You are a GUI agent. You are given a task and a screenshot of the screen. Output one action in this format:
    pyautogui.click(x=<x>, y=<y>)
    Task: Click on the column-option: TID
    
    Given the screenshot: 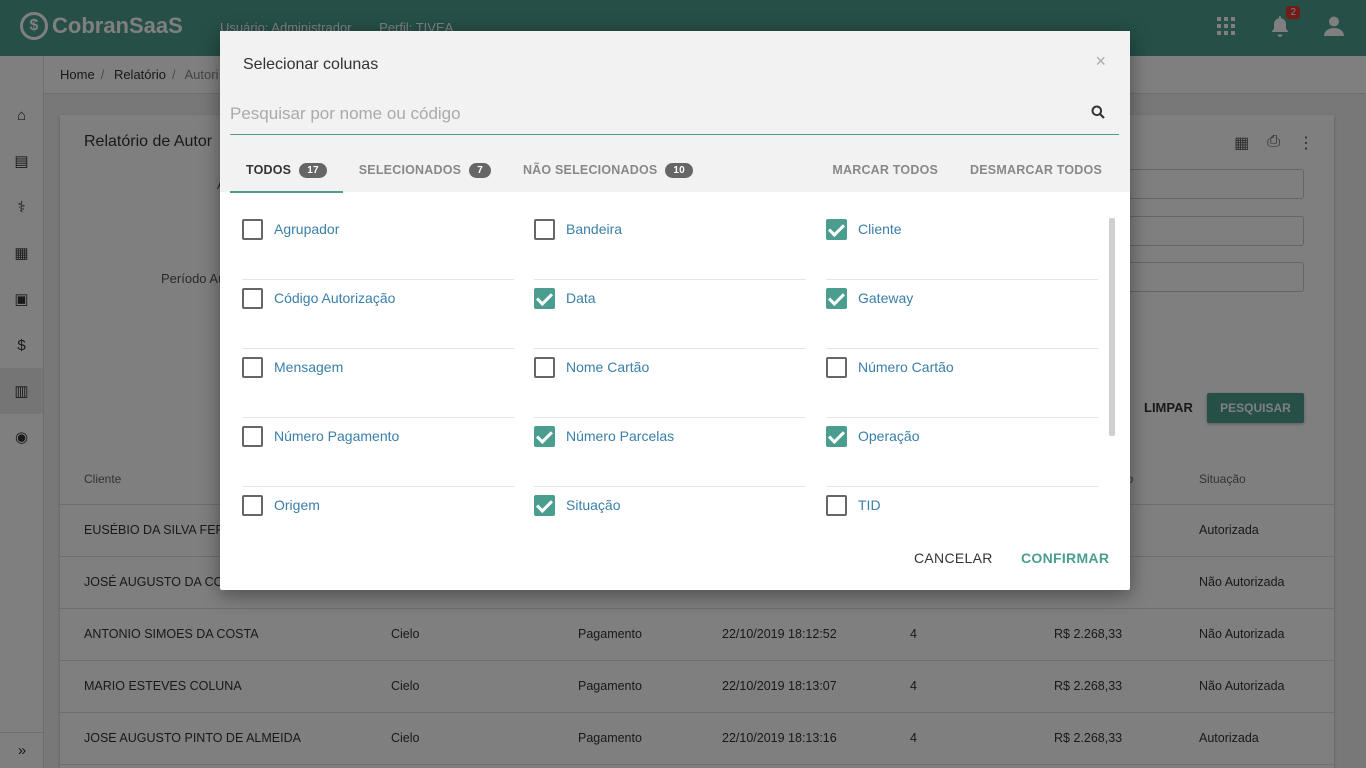 What is the action you would take?
    pyautogui.click(x=962, y=521)
    